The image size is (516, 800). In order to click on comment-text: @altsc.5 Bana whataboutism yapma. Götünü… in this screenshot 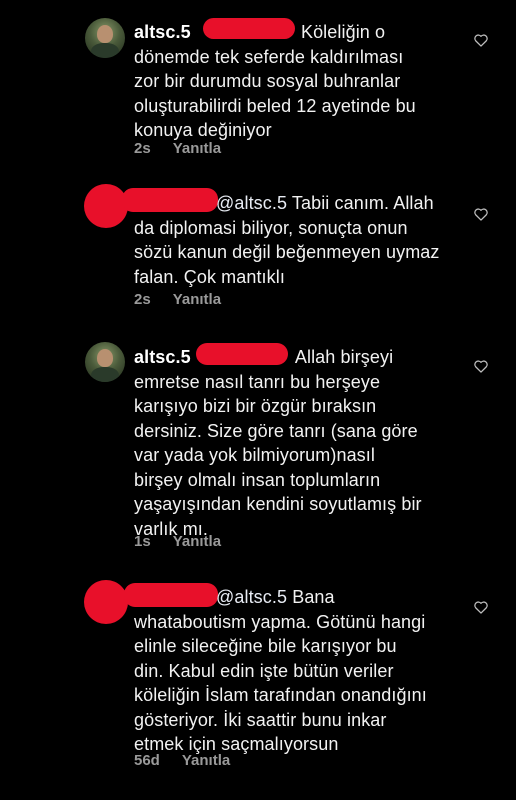, I will do `click(299, 671)`.